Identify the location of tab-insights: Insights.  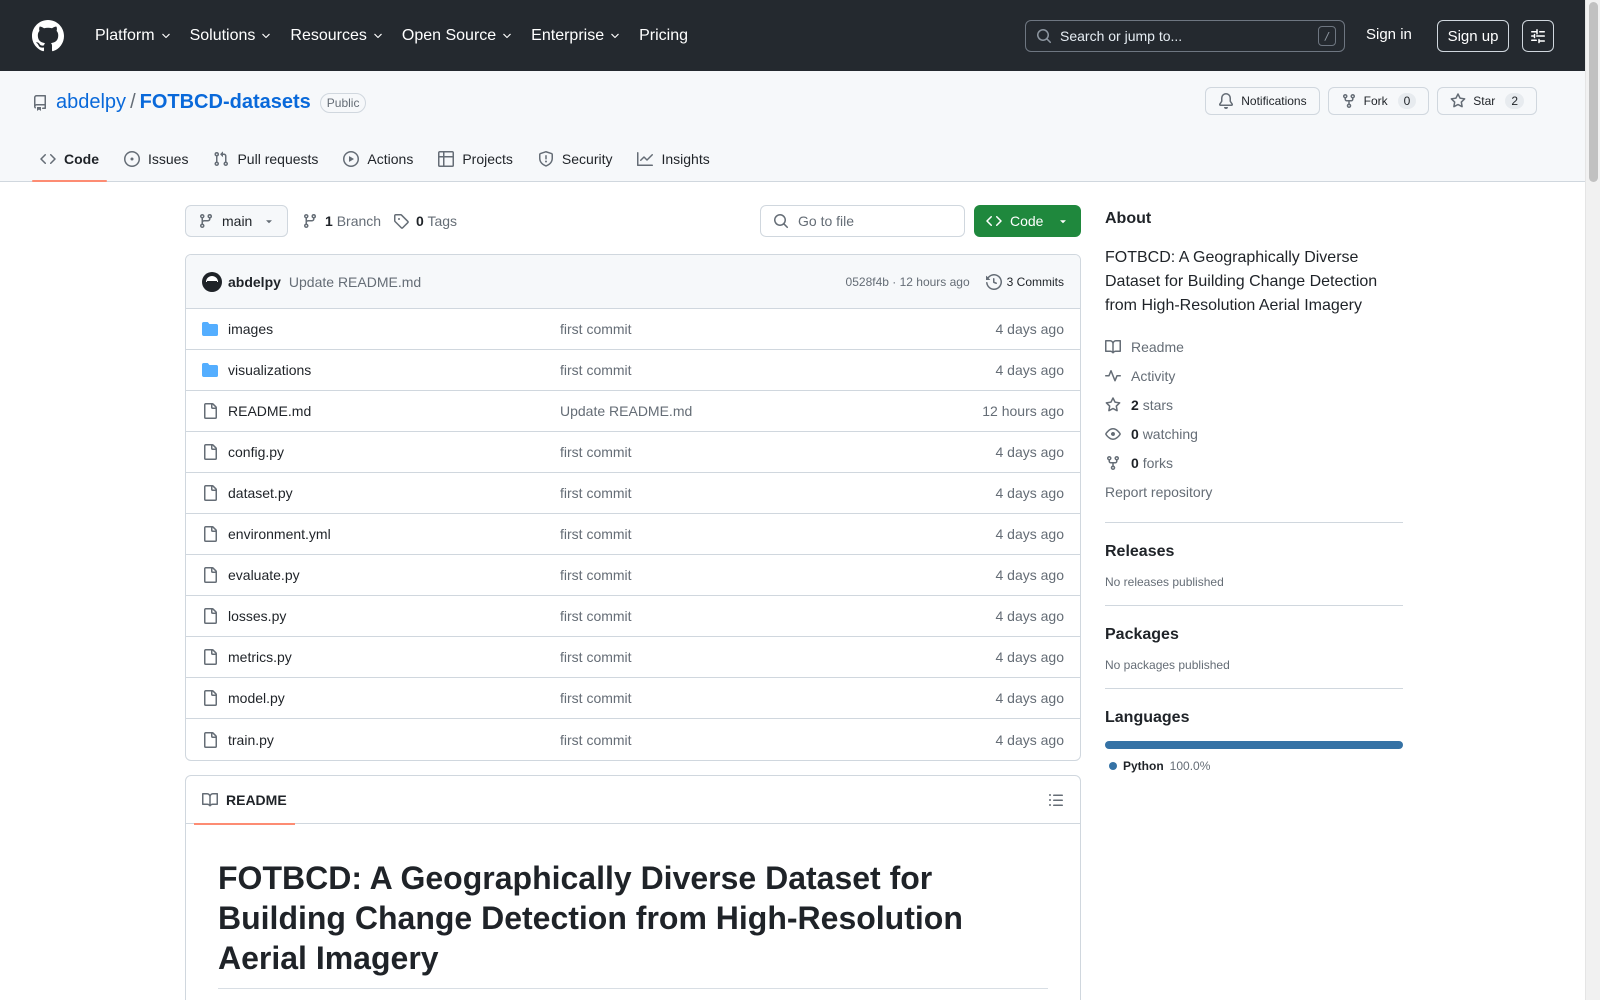
(673, 159).